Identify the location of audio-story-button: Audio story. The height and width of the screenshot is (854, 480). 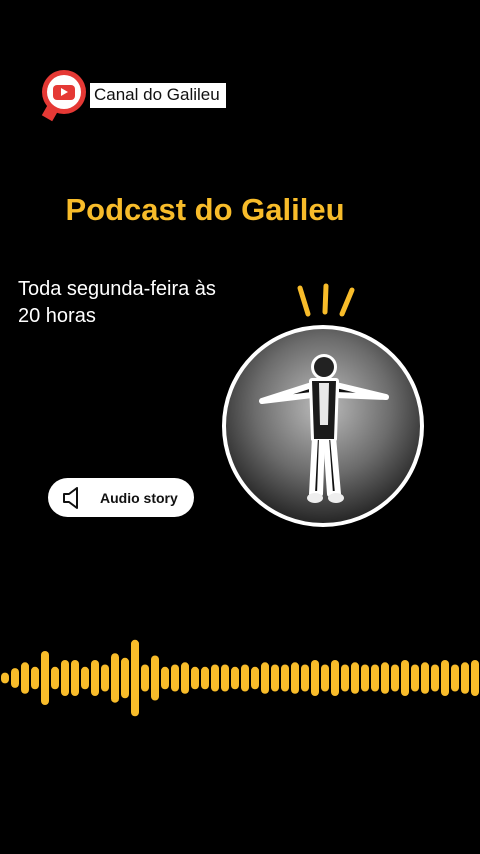
(121, 497).